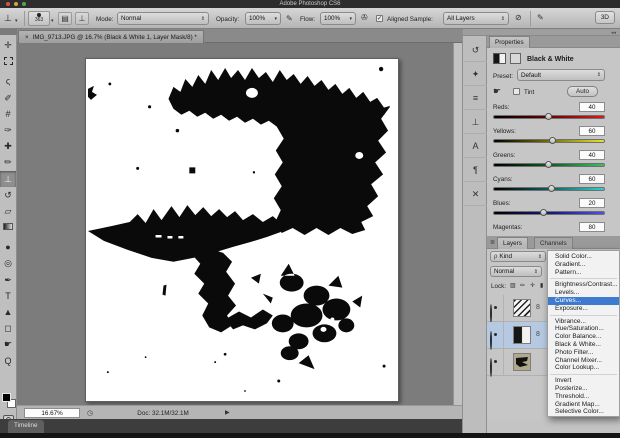  I want to click on ignore-adjustment-layers-icon: ⊘, so click(518, 17).